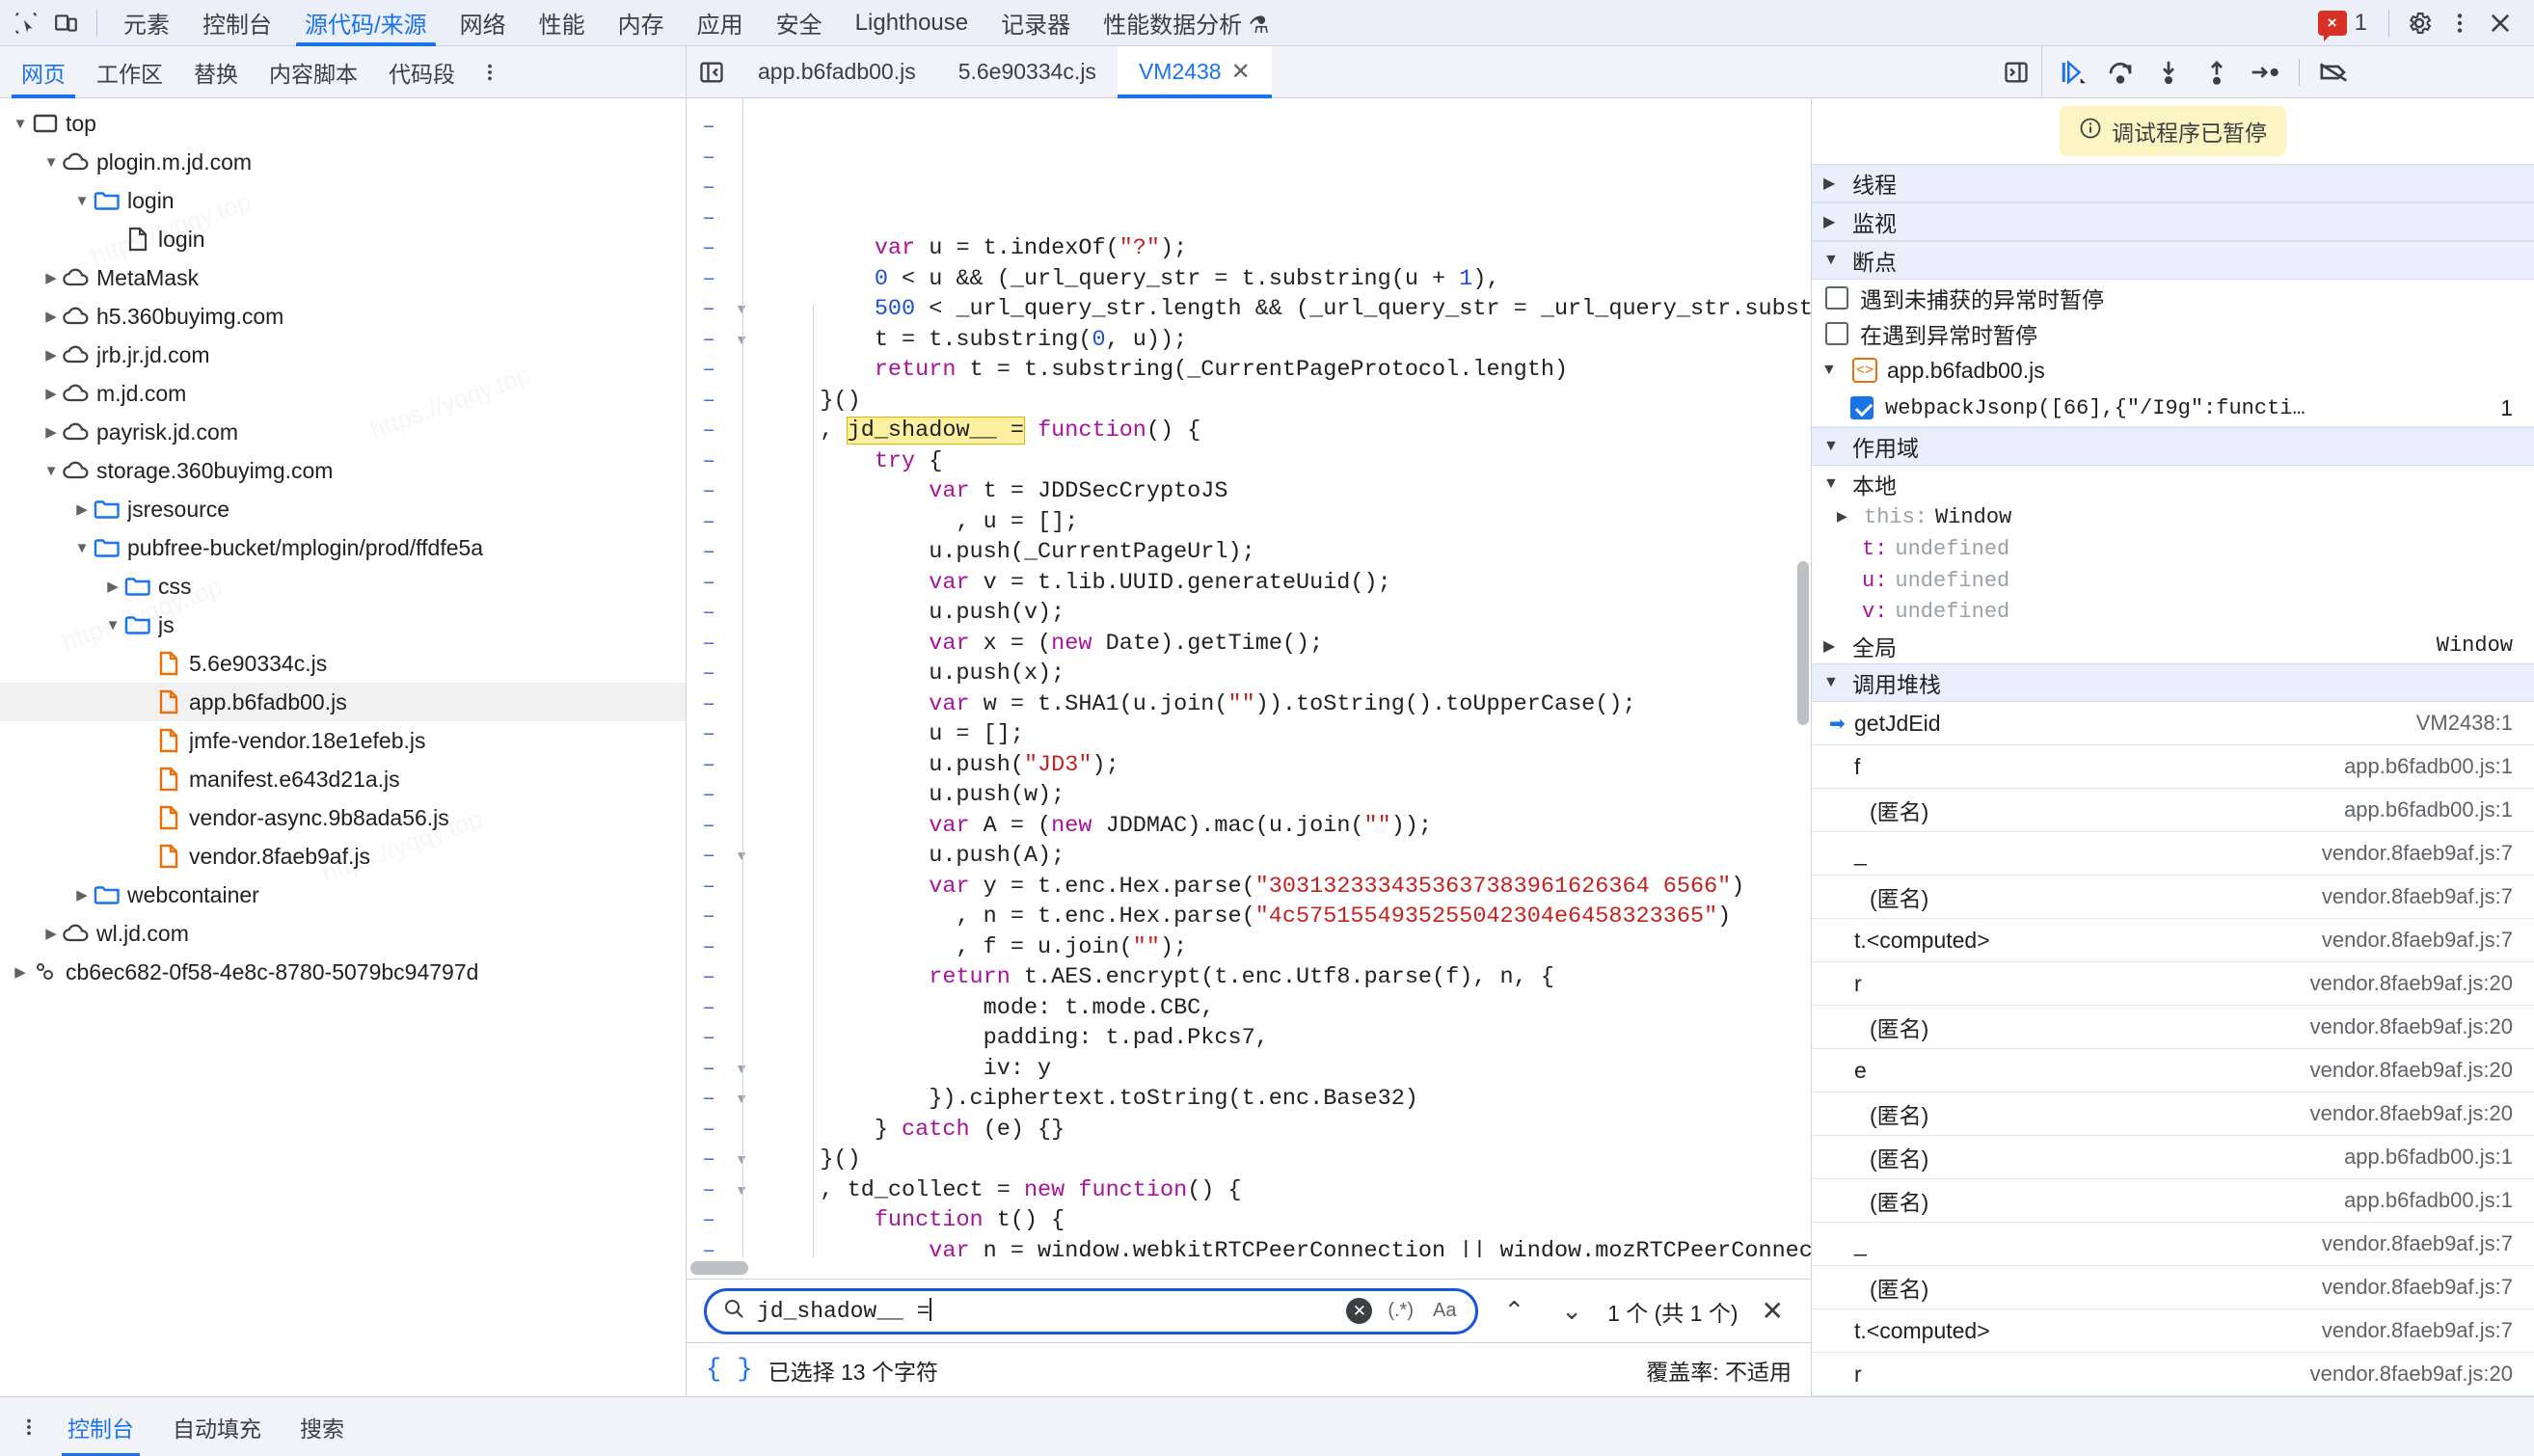 The height and width of the screenshot is (1456, 2534). Describe the element at coordinates (2173, 517) in the screenshot. I see `scope-var-this: ▶ this: Window` at that location.